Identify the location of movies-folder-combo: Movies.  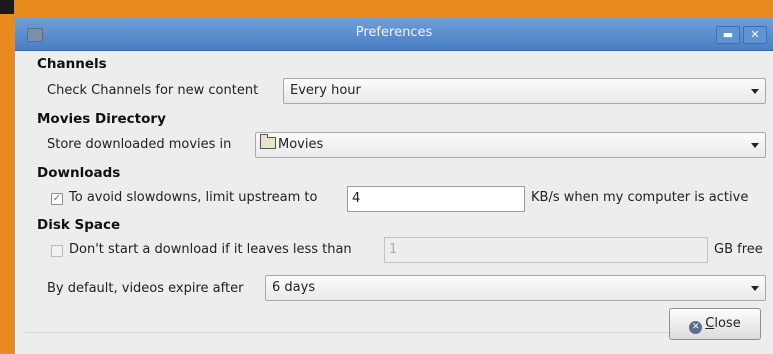
(510, 145).